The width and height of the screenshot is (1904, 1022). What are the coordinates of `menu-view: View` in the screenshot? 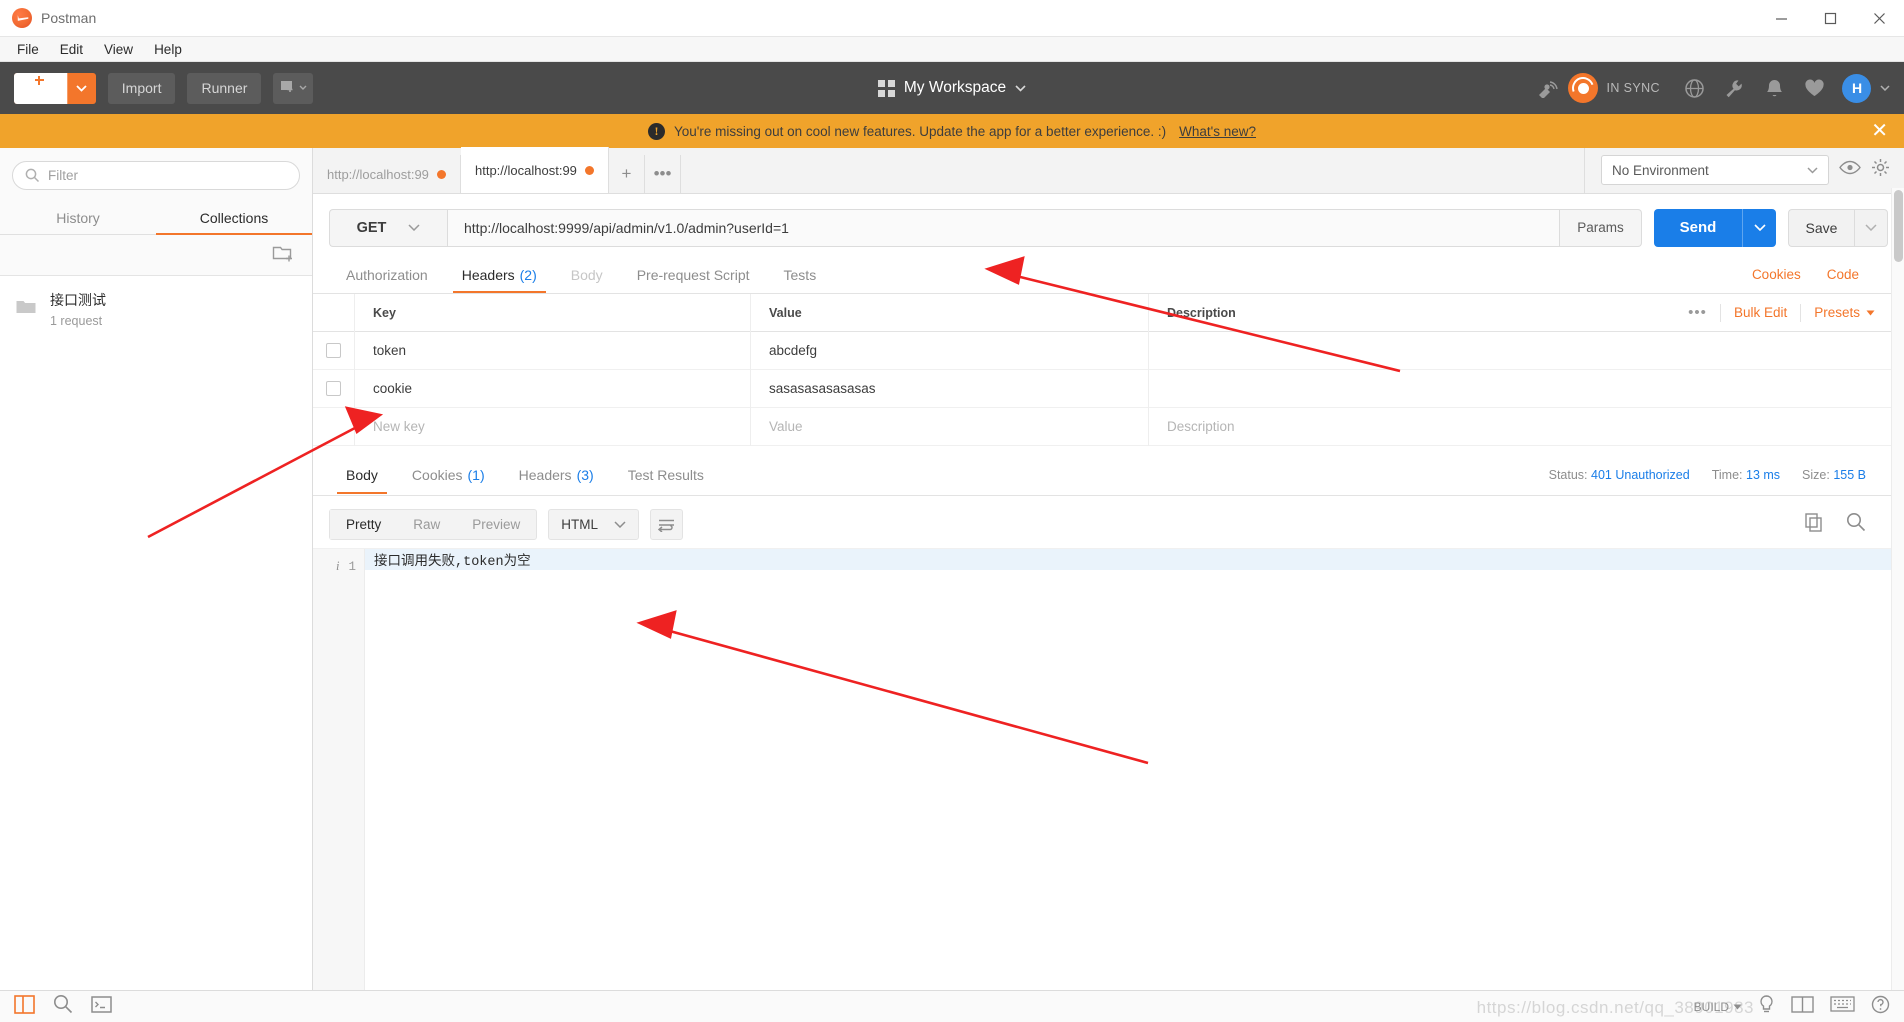 It's located at (118, 49).